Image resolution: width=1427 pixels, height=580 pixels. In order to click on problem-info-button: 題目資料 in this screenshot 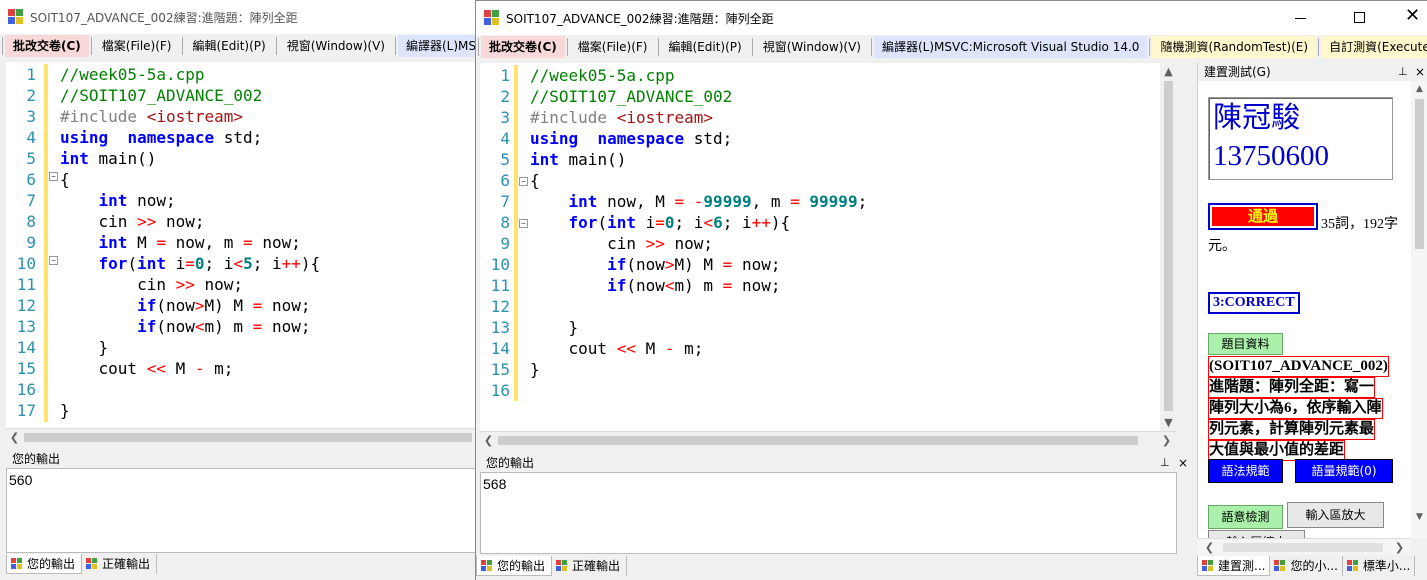, I will do `click(1245, 344)`.